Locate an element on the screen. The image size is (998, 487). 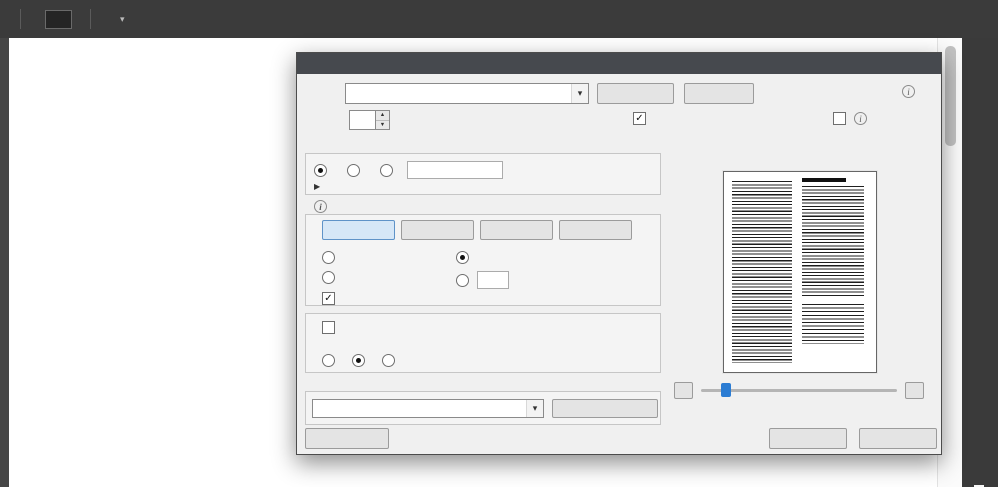
comments-forms-select is located at coordinates (428, 408).